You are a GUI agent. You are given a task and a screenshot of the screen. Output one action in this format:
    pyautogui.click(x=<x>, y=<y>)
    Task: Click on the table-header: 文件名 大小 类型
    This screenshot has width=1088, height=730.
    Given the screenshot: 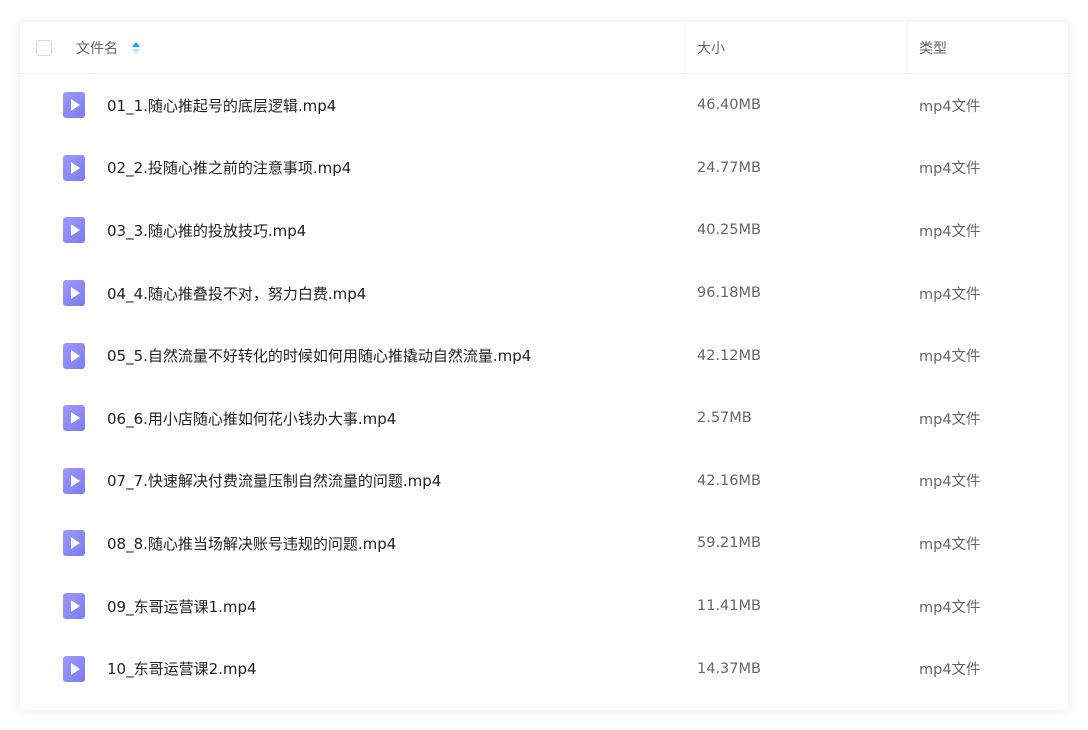 What is the action you would take?
    pyautogui.click(x=544, y=48)
    